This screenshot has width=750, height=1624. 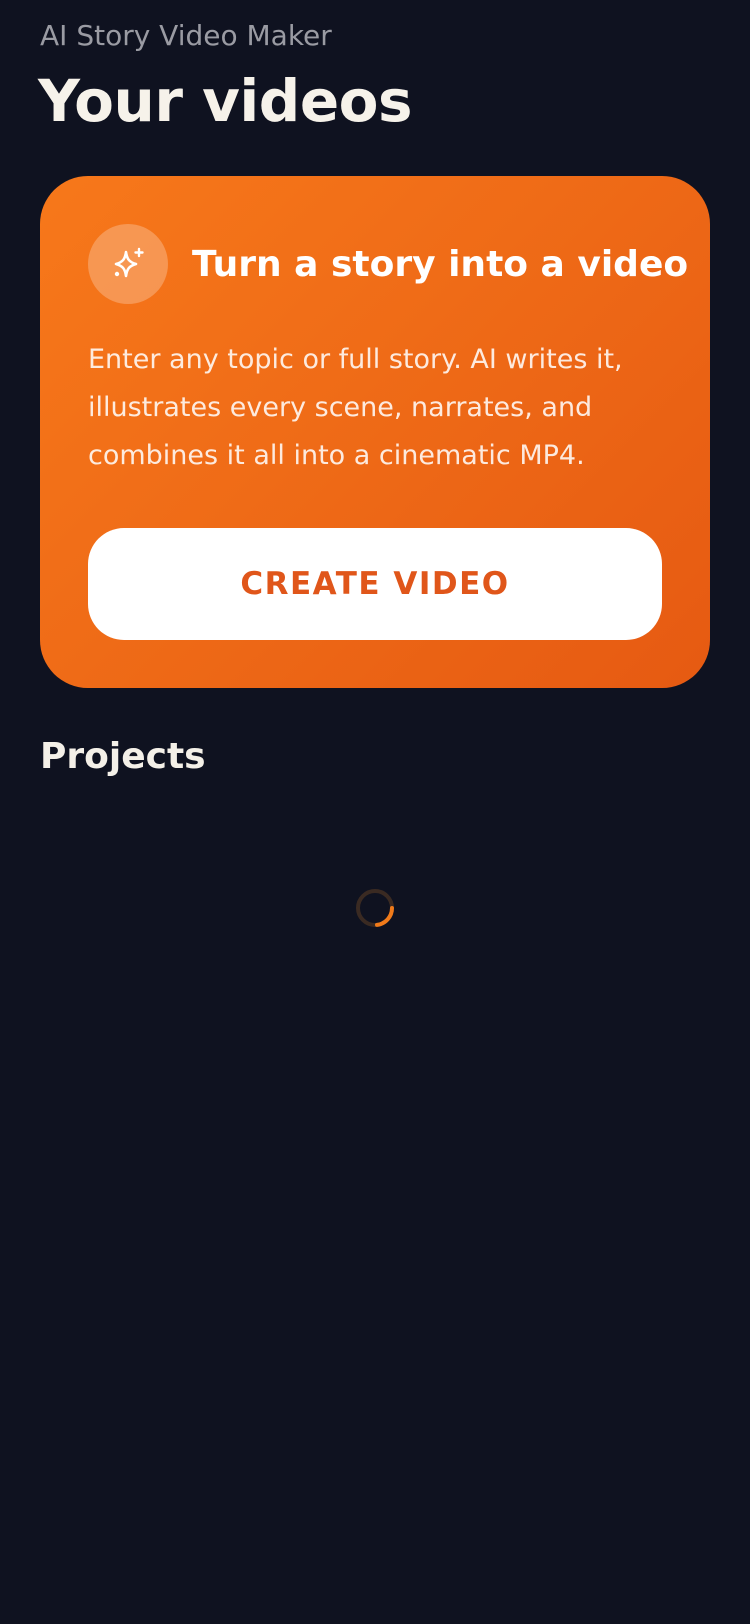 What do you see at coordinates (440, 264) in the screenshot?
I see `card-title: Turn a story into a video` at bounding box center [440, 264].